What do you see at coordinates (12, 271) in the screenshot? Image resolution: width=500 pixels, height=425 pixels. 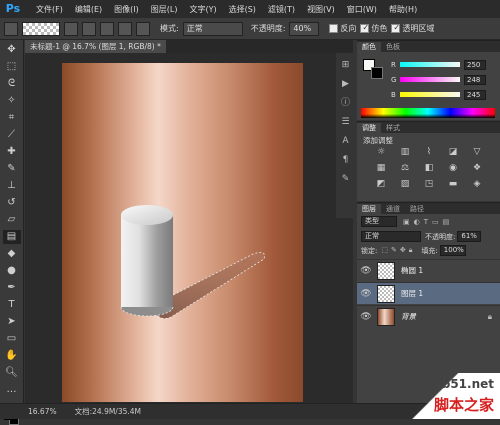 I see `dodge-tool-icon: ●` at bounding box center [12, 271].